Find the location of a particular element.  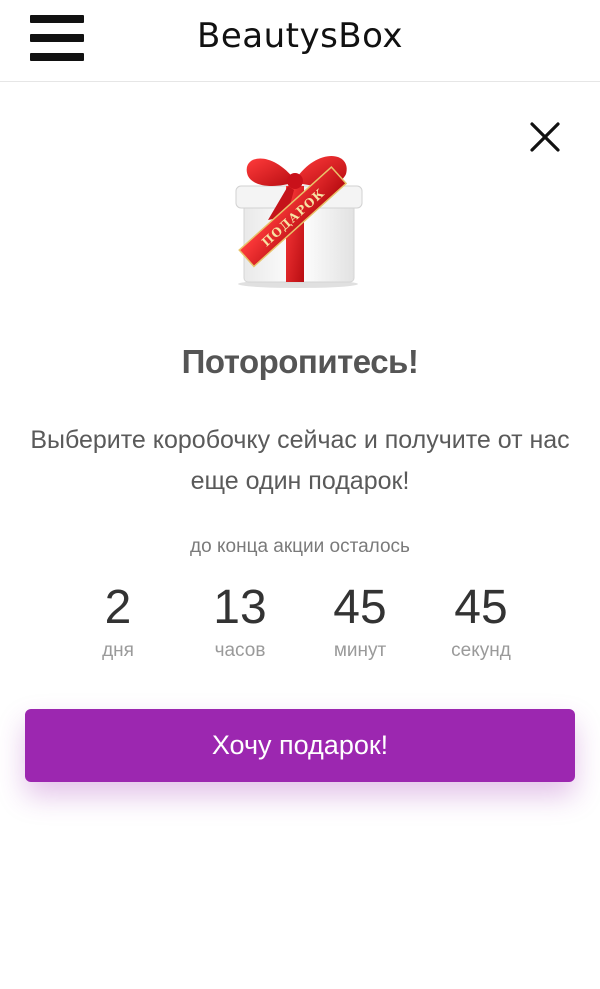

countdown-minutes-value: 45 is located at coordinates (360, 607).